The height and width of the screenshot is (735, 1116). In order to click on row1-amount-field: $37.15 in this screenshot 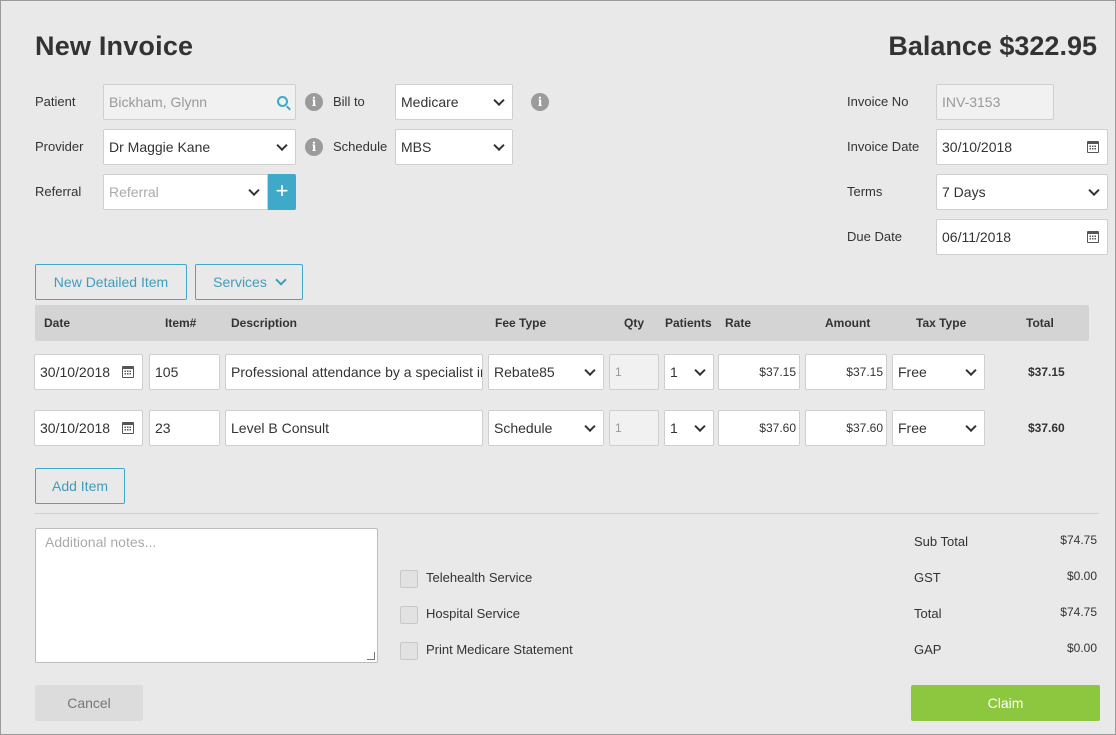, I will do `click(846, 372)`.